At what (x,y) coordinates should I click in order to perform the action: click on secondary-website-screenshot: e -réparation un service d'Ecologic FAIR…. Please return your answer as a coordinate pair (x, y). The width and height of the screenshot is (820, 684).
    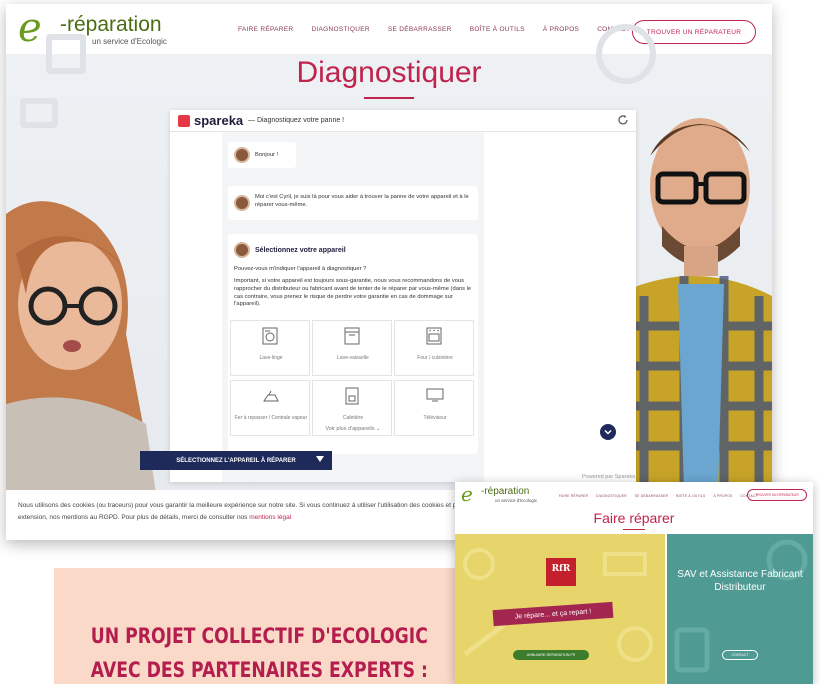
    Looking at the image, I should click on (634, 583).